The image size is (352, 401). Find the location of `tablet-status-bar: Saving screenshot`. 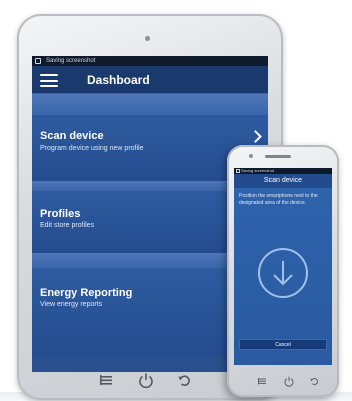

tablet-status-bar: Saving screenshot is located at coordinates (150, 61).